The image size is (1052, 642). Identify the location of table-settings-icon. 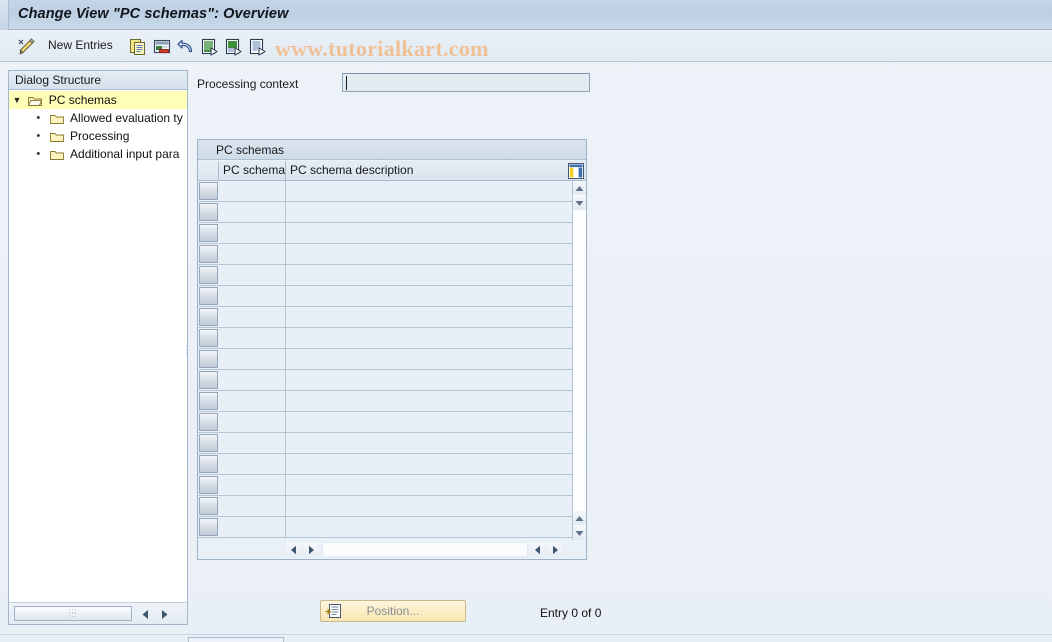
(576, 171).